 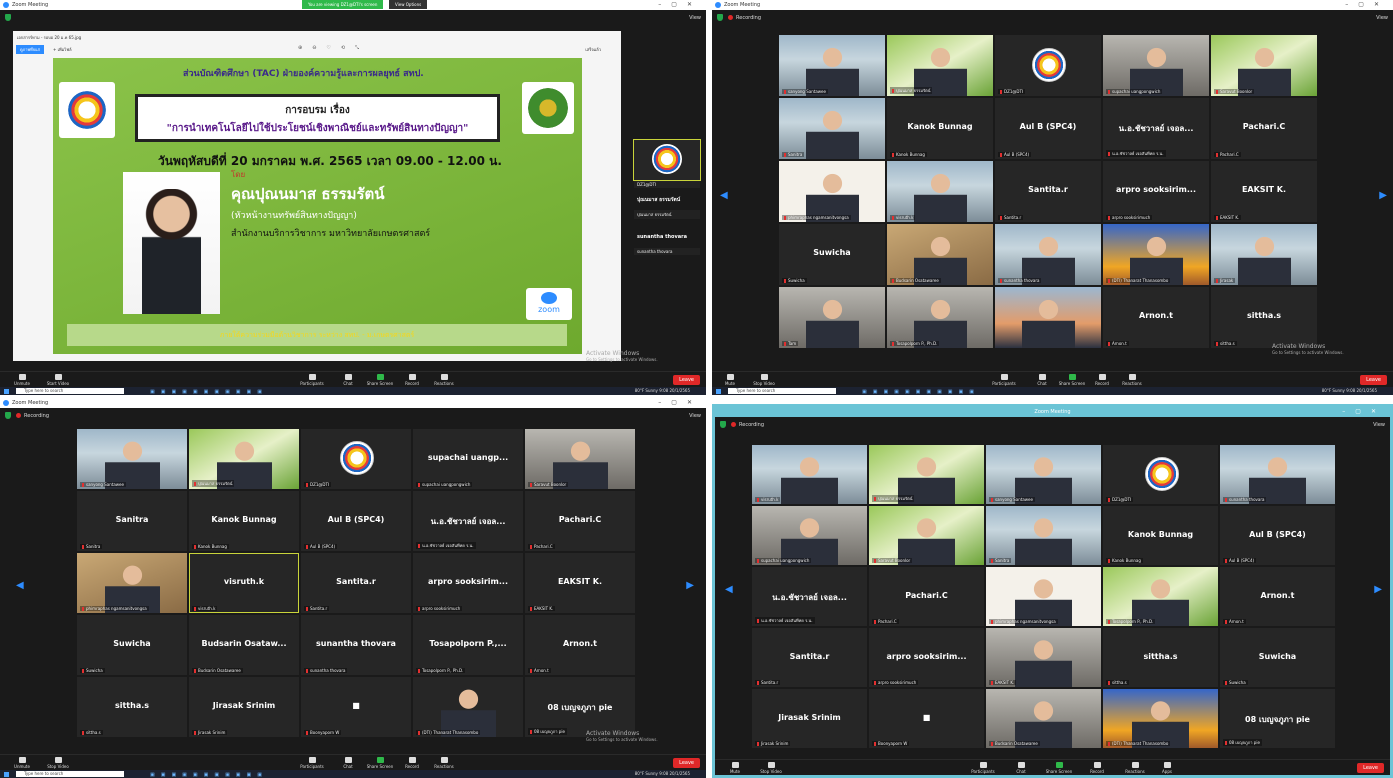 I want to click on add-file-button: + เพิ่มไฟล์, so click(x=62, y=49).